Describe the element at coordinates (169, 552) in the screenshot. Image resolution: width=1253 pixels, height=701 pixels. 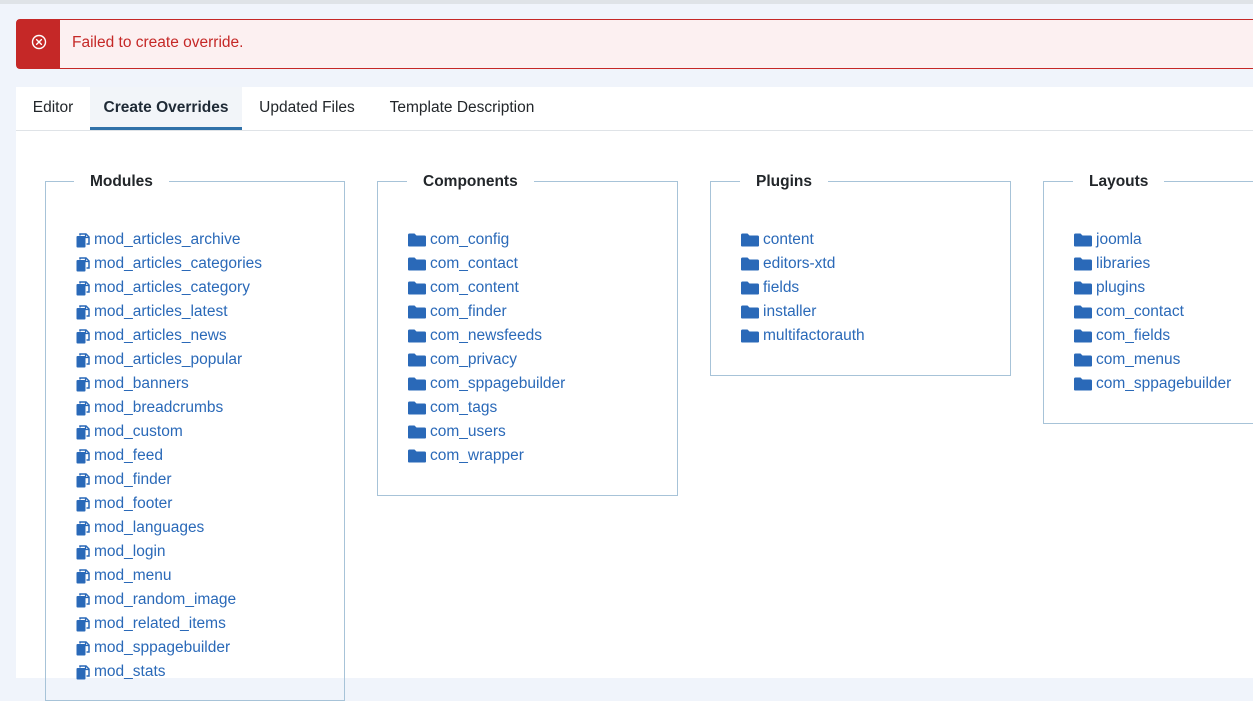
I see `modules-item: mod_login` at that location.